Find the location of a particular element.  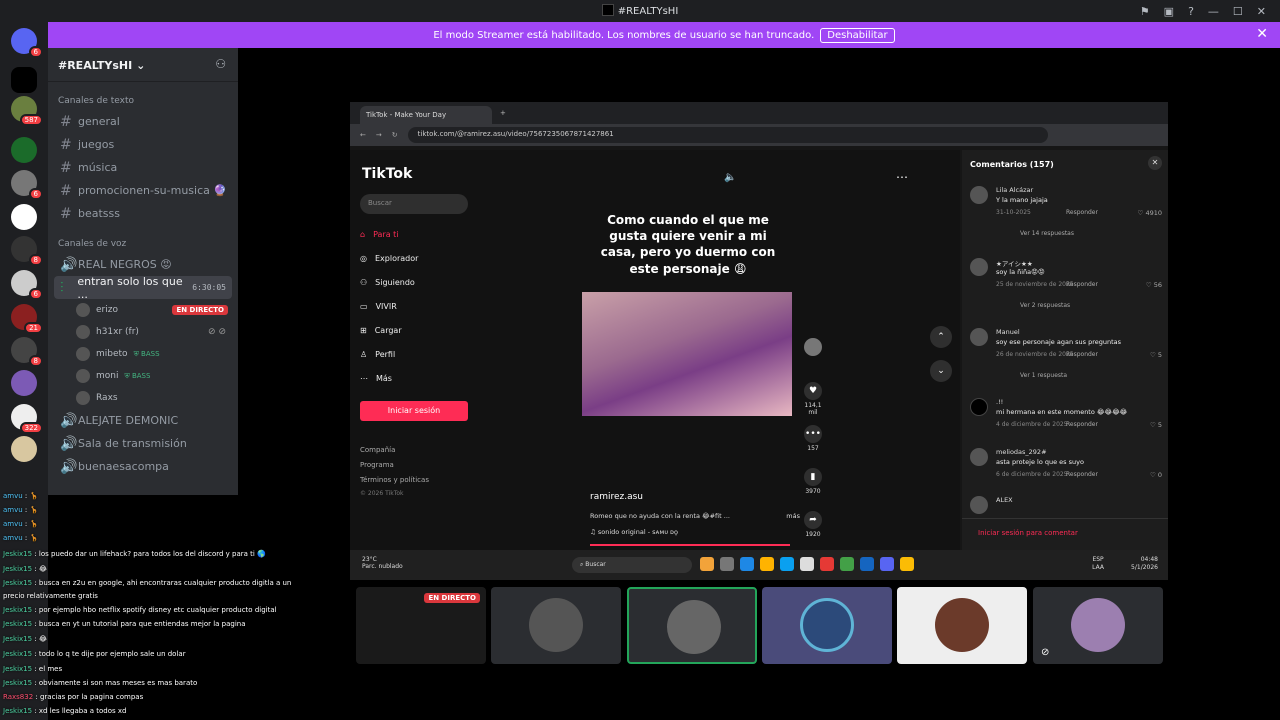

nav-vivir: ▭ VIVIR is located at coordinates (378, 306).